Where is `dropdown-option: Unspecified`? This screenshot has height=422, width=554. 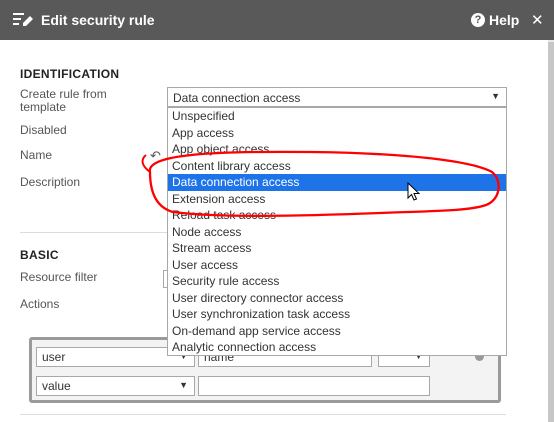
dropdown-option: Unspecified is located at coordinates (337, 116).